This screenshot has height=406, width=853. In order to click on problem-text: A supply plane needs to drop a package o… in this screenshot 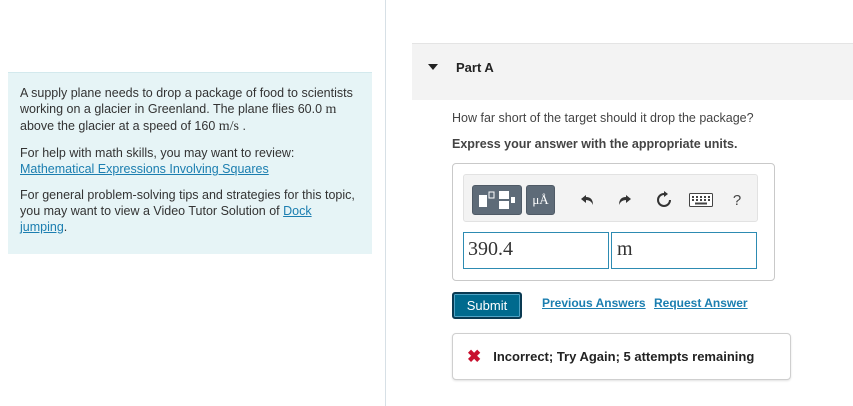, I will do `click(186, 110)`.